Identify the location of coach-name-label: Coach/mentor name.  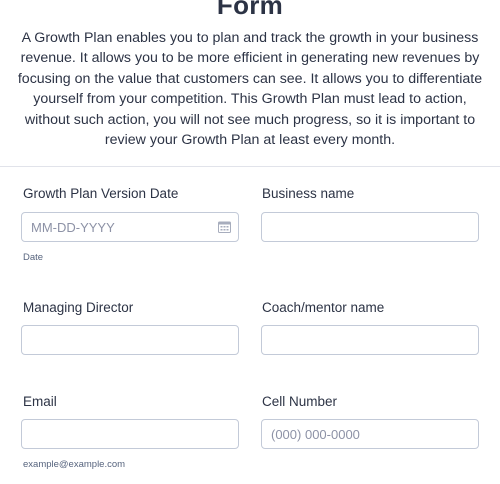
(323, 307).